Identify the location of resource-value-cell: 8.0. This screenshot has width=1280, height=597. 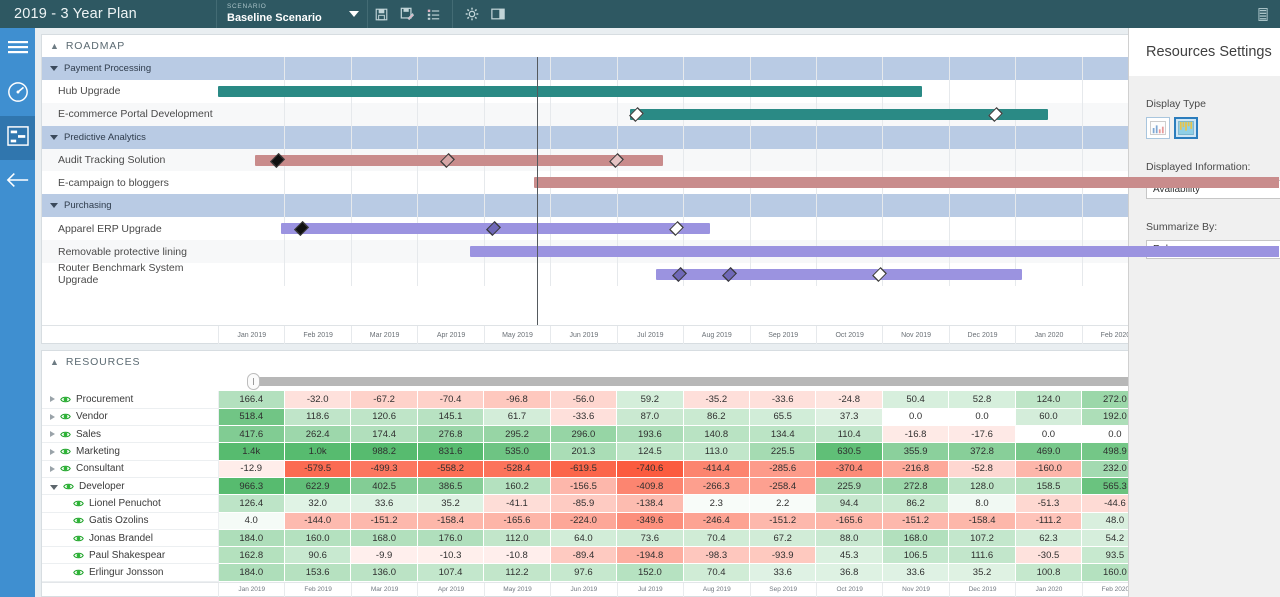
(982, 503).